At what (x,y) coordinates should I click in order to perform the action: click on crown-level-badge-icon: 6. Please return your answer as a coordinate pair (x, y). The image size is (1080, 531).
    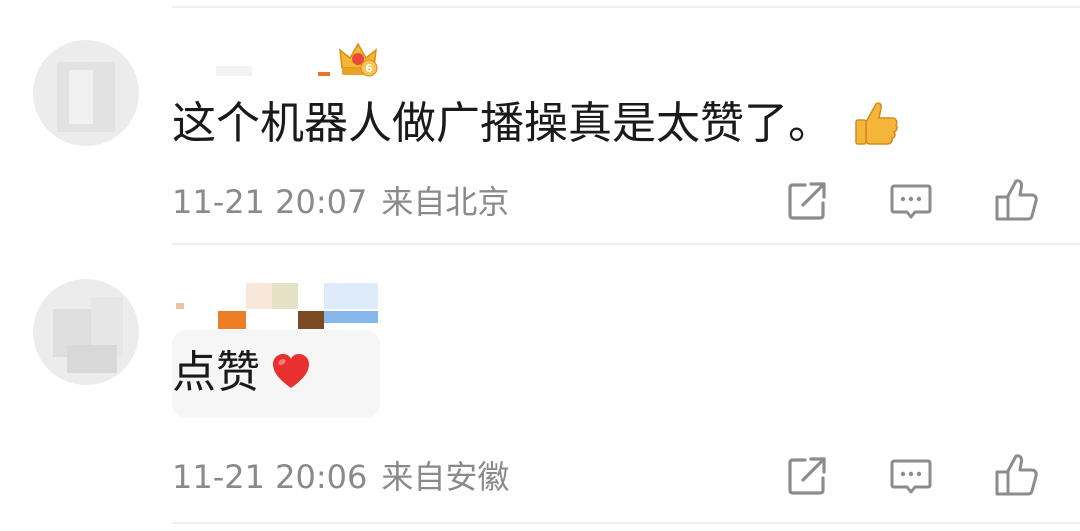
    Looking at the image, I should click on (358, 59).